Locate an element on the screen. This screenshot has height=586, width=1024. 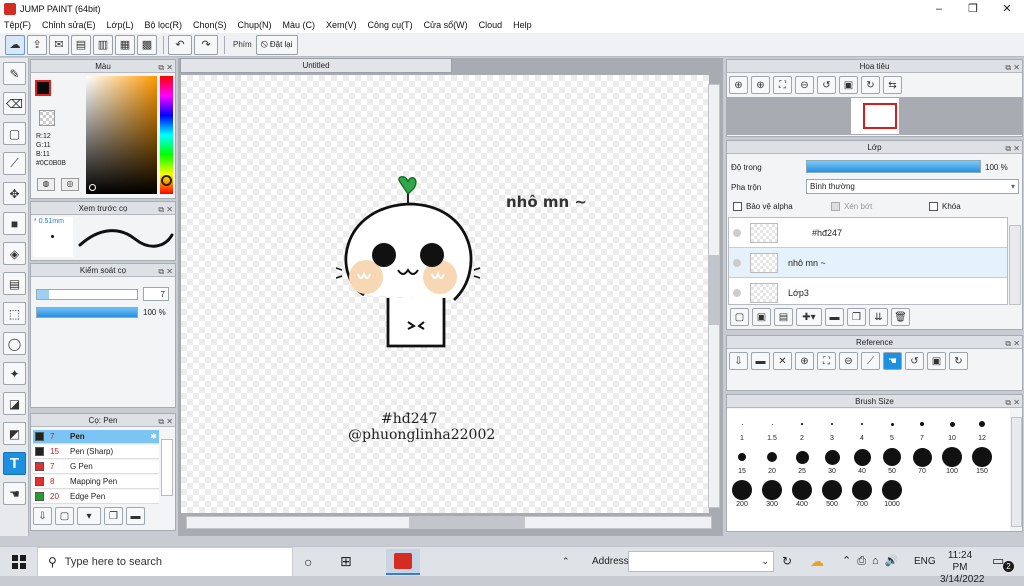
zoom-in-icon: ⊕ is located at coordinates (760, 85).